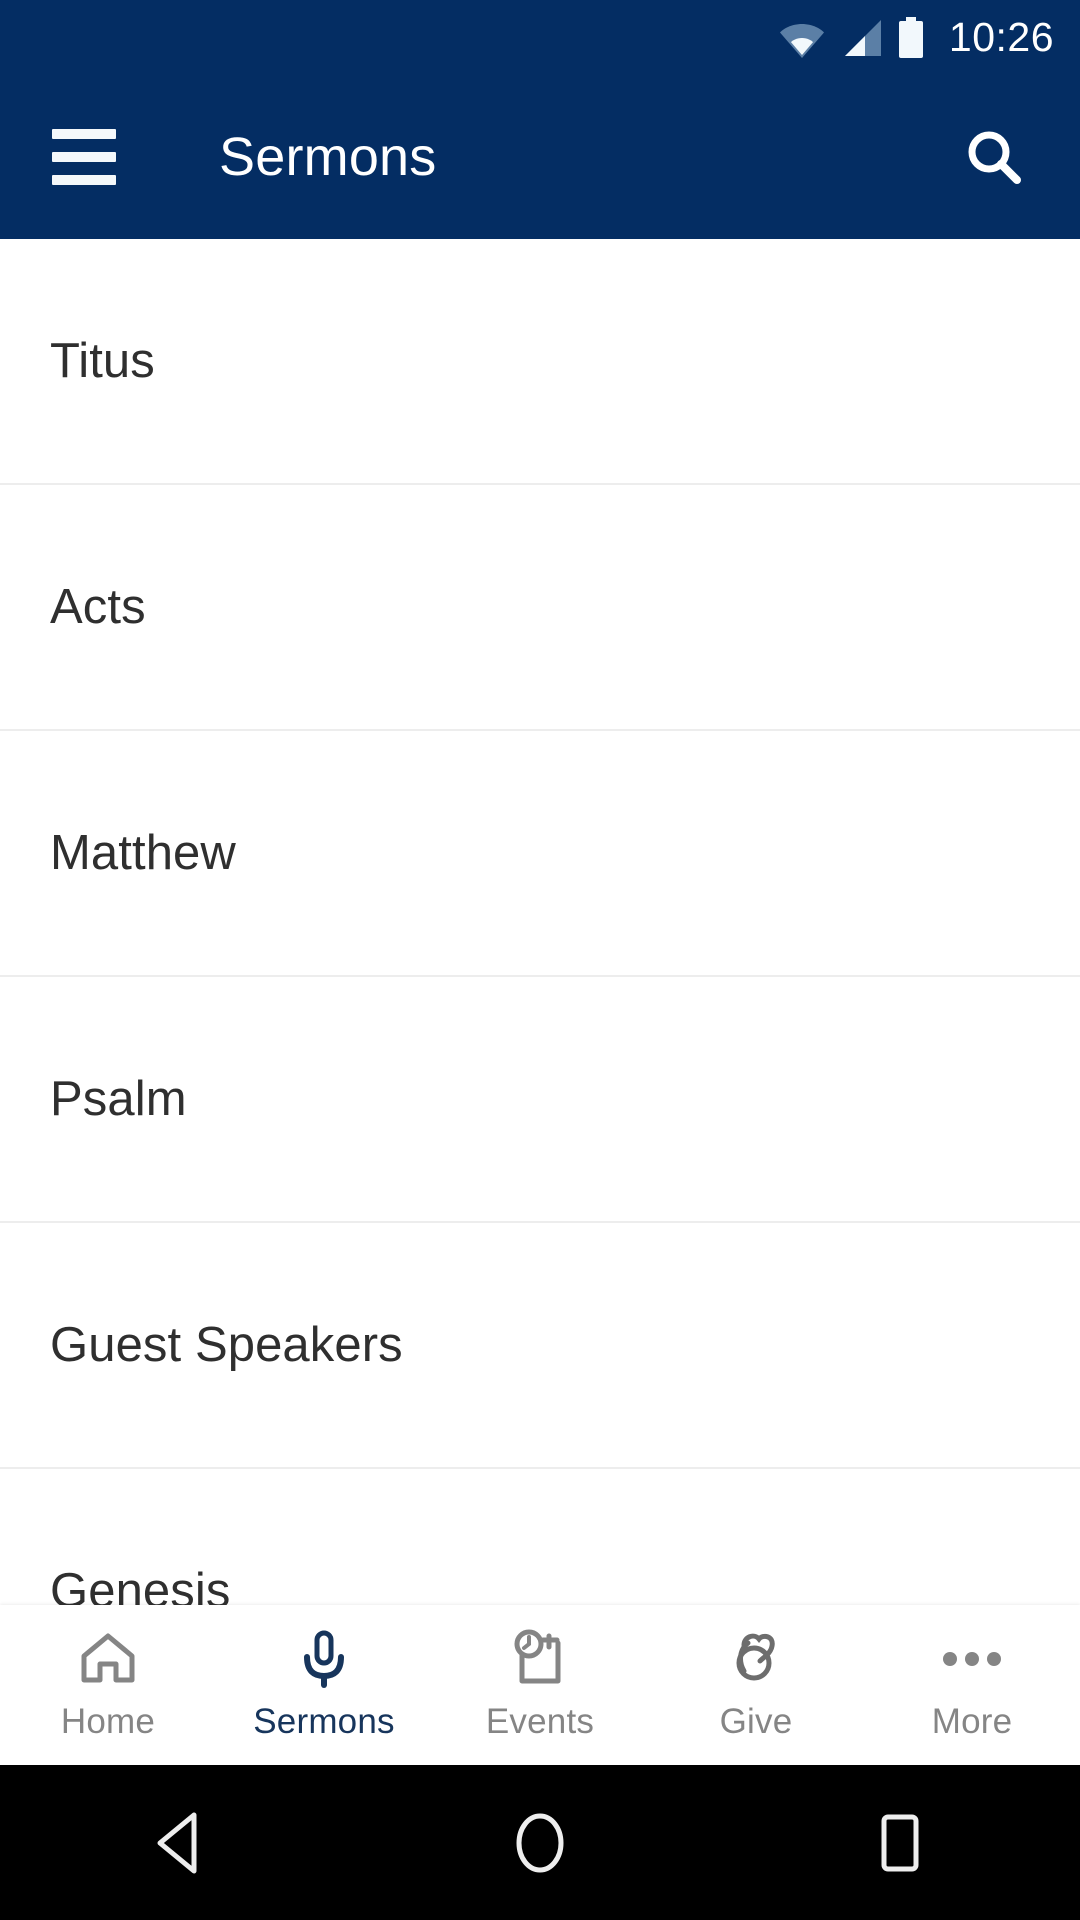 The height and width of the screenshot is (1920, 1080). Describe the element at coordinates (140, 1584) in the screenshot. I see `list-item-label: Genesis` at that location.